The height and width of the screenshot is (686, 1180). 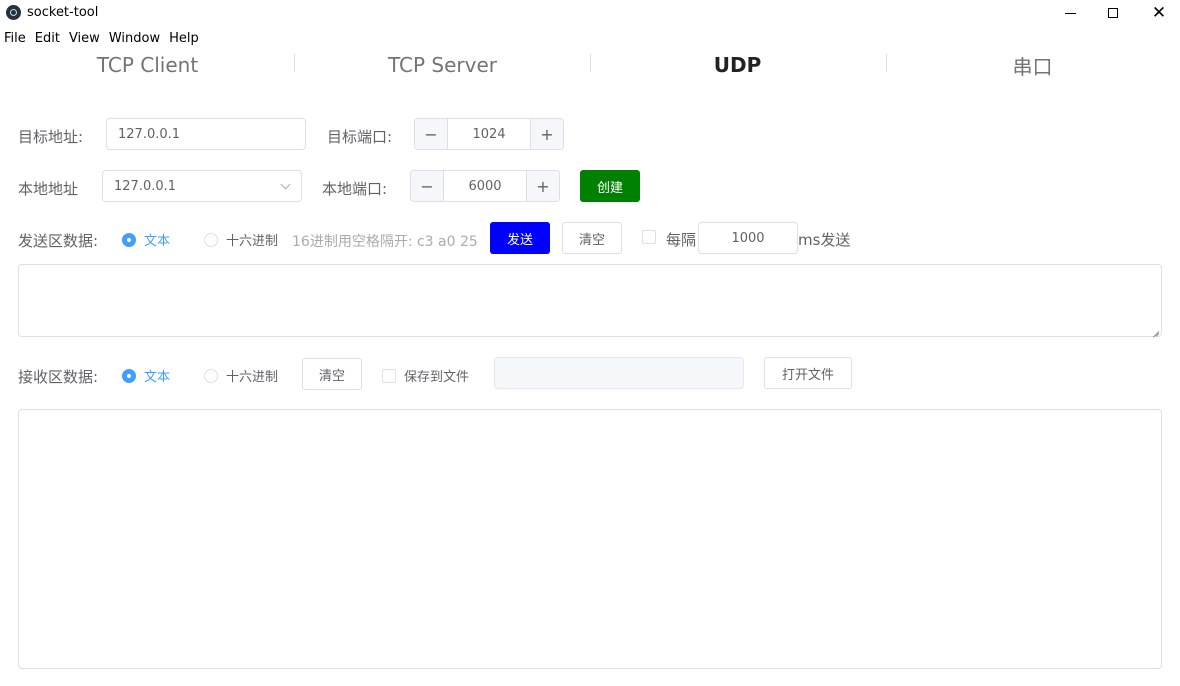 I want to click on menu-file: File, so click(x=15, y=38).